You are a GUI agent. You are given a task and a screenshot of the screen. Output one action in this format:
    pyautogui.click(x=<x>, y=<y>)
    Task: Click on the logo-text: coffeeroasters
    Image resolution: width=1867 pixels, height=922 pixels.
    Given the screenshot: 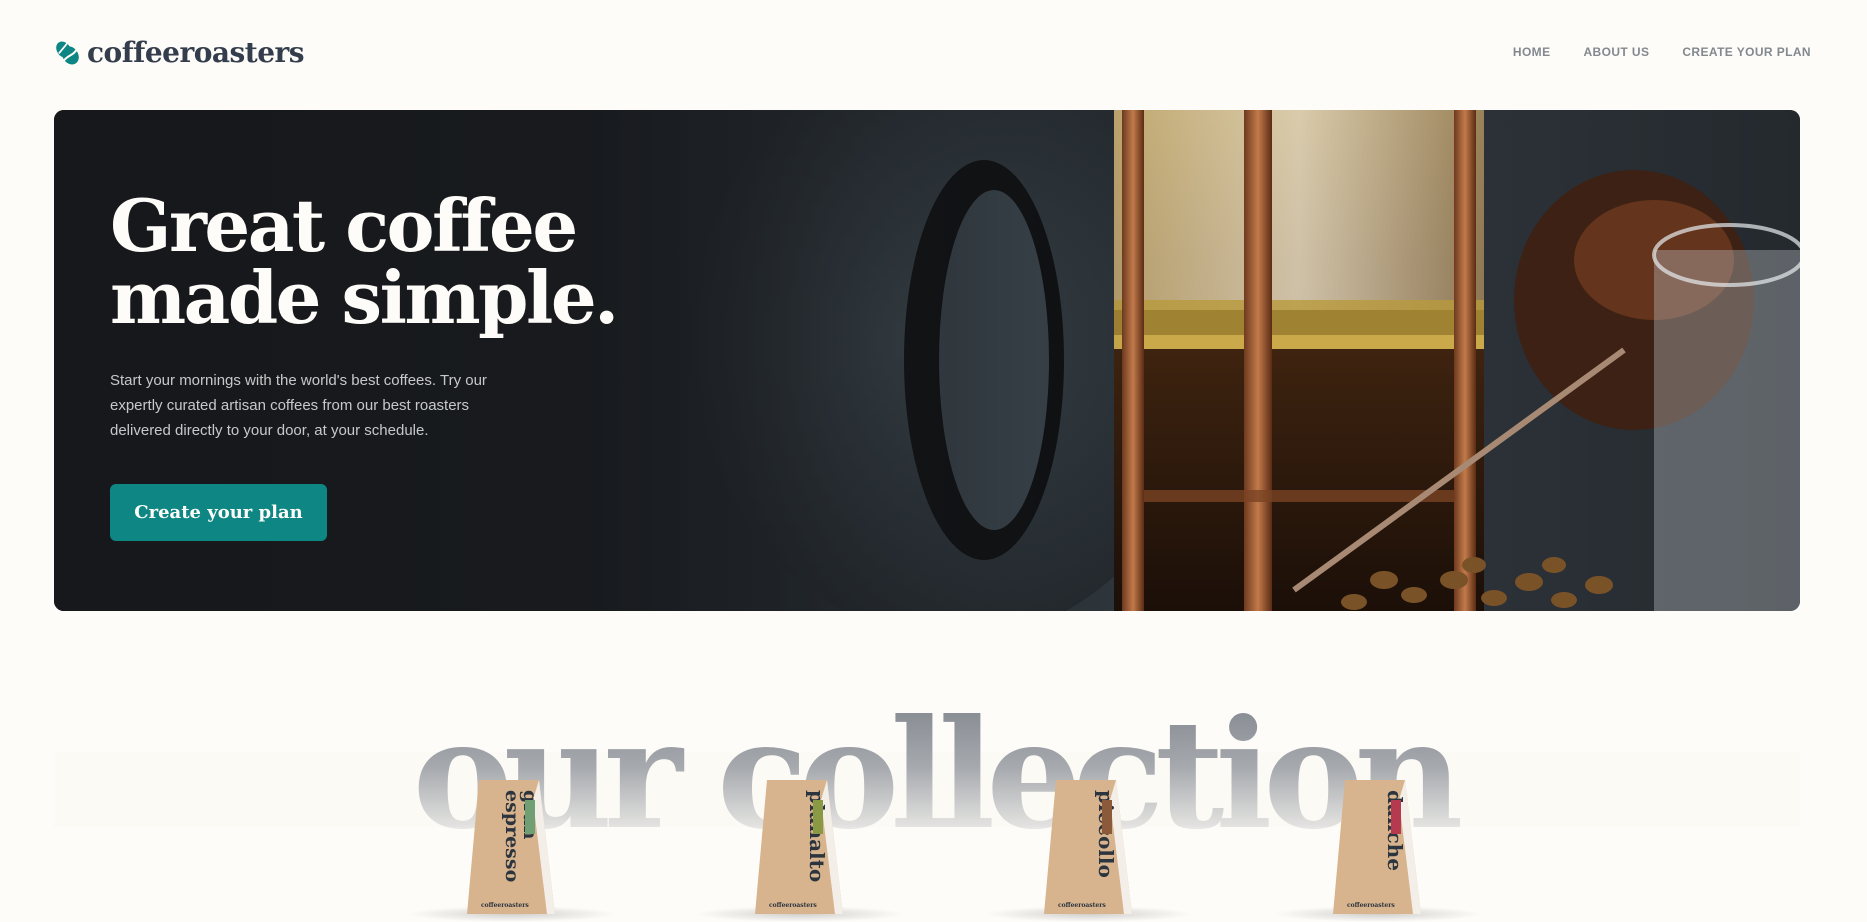 What is the action you would take?
    pyautogui.click(x=196, y=52)
    